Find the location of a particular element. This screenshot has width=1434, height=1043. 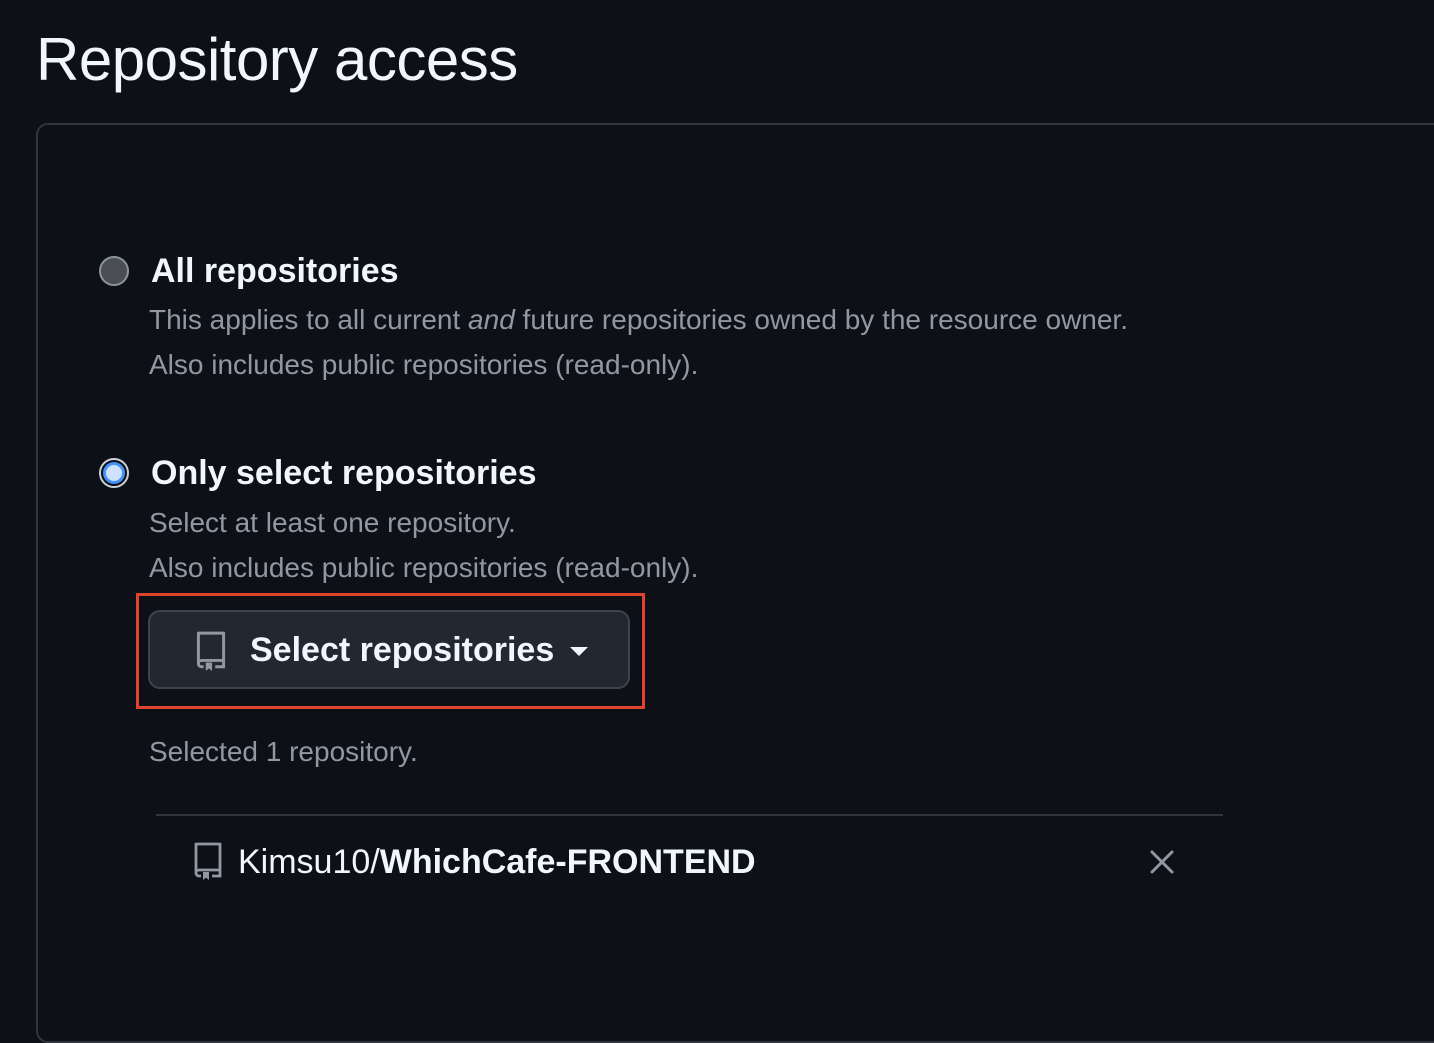

chevron-down-icon is located at coordinates (579, 651).